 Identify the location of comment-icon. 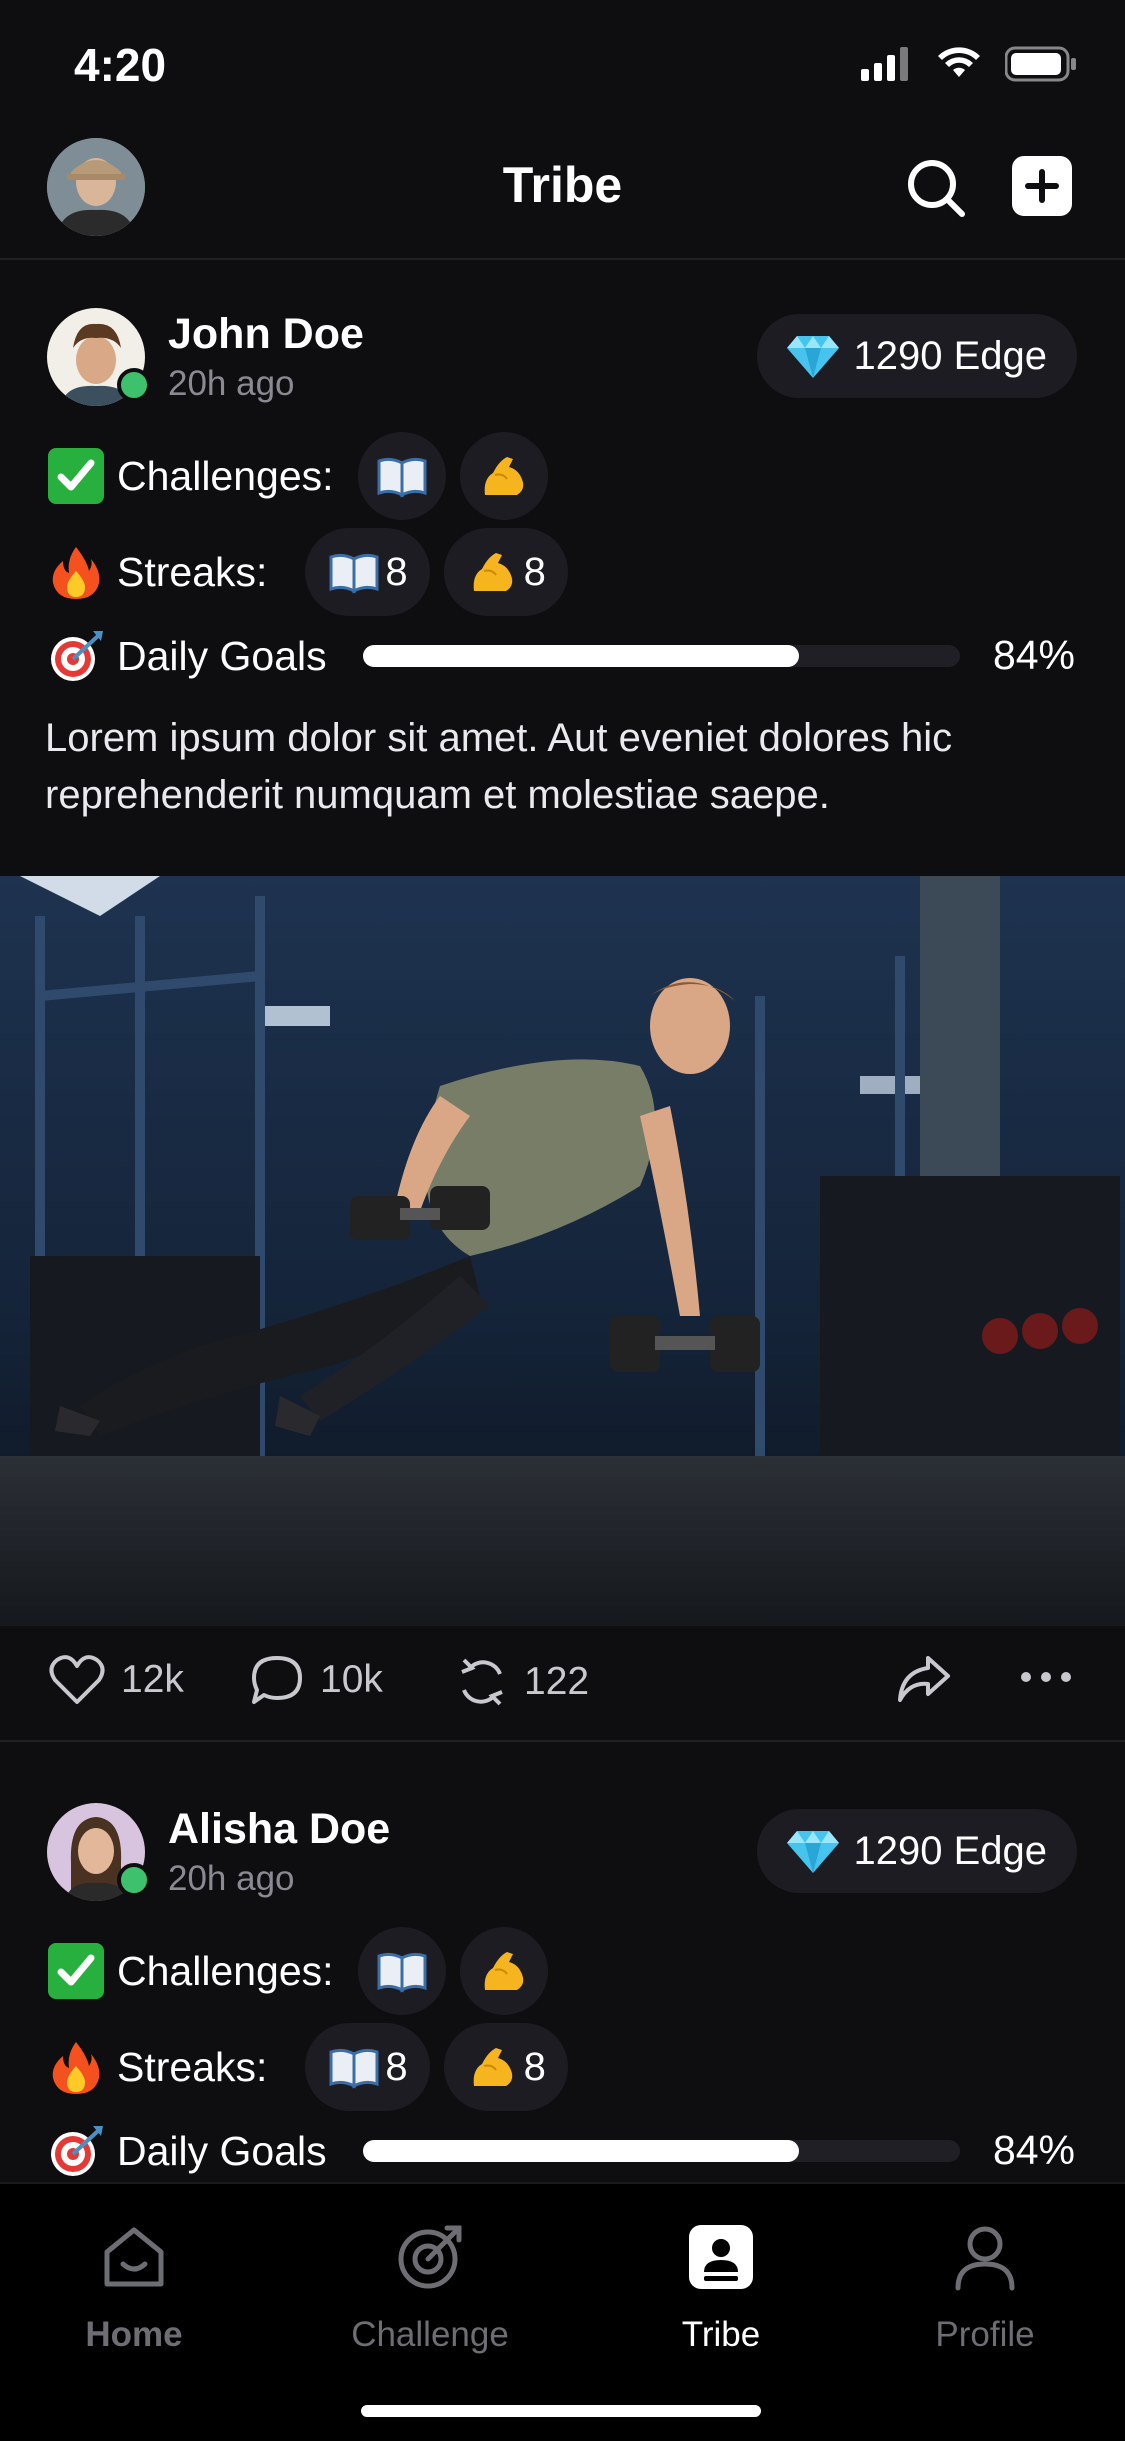
(277, 1680).